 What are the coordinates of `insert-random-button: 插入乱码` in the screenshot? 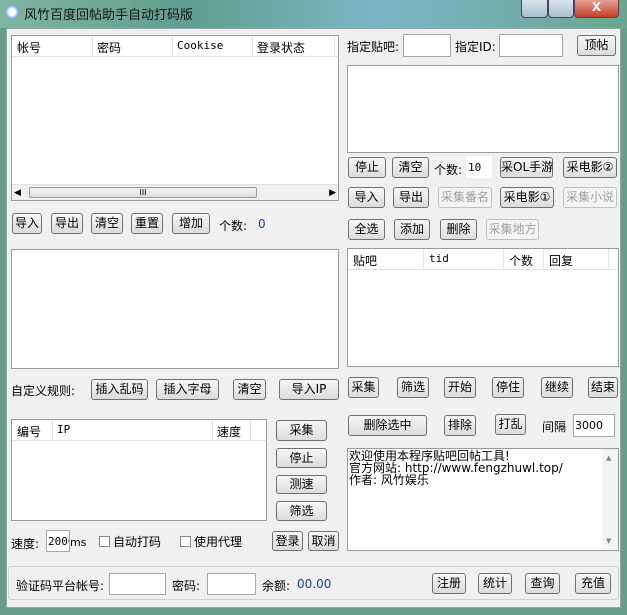 It's located at (119, 389).